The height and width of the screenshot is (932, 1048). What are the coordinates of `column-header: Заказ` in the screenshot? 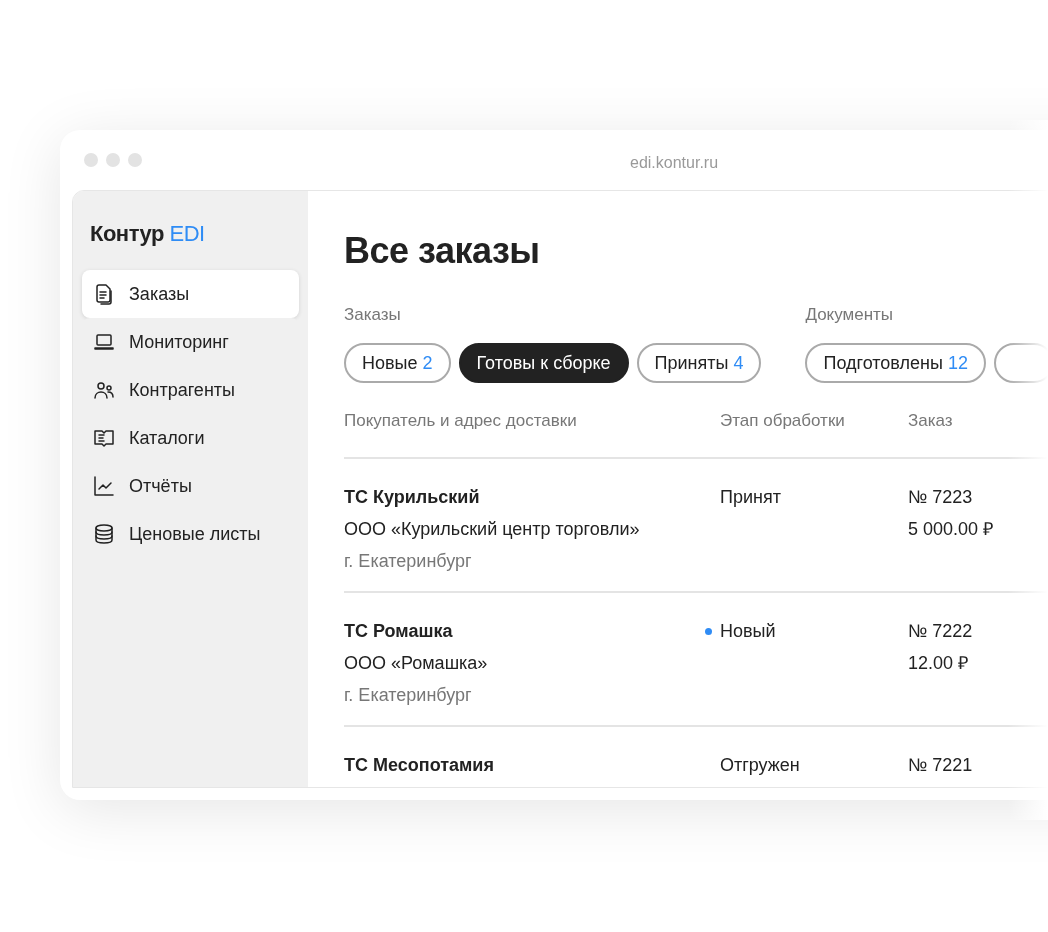 It's located at (931, 421).